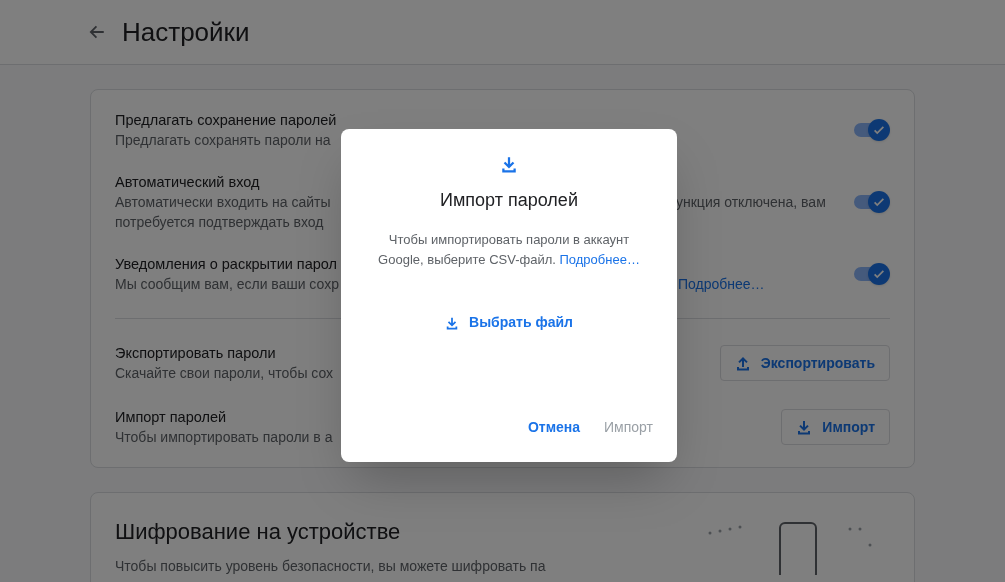 The height and width of the screenshot is (582, 1005). I want to click on dialog-title: Импорт паролей, so click(509, 200).